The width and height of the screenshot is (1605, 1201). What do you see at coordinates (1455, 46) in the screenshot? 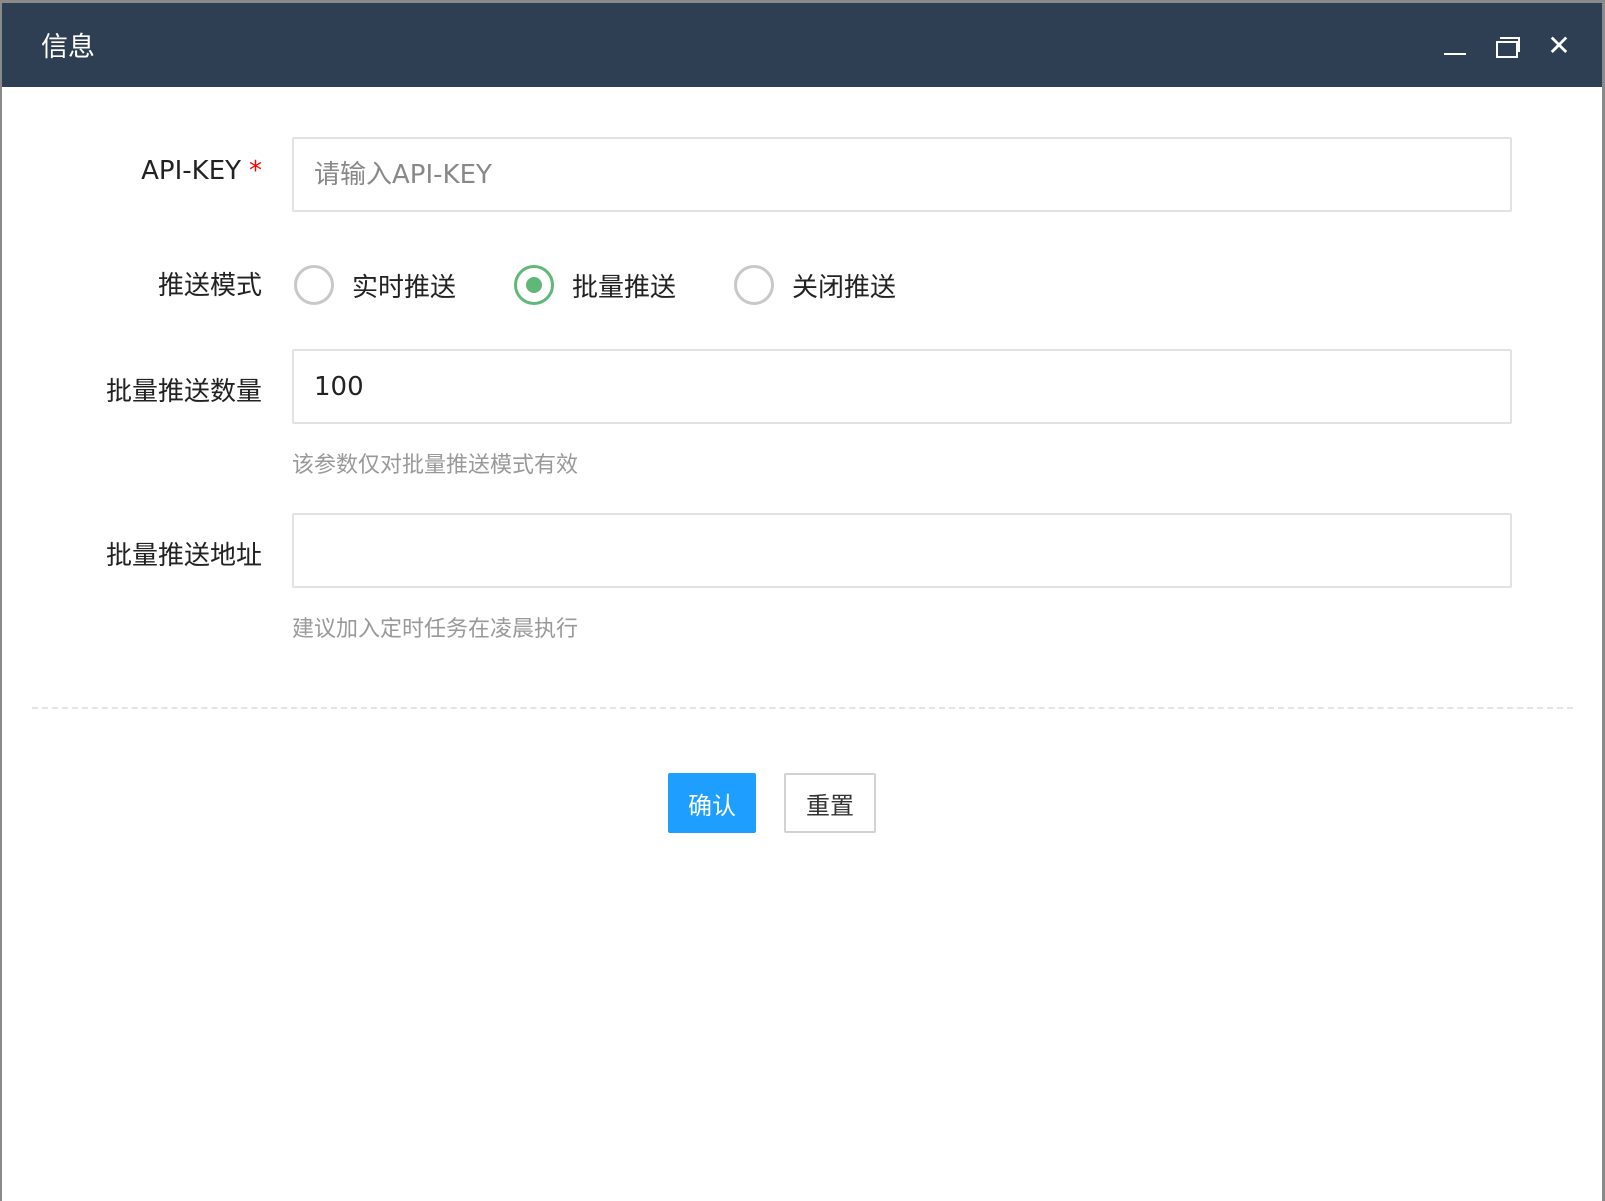
I see `minimize-icon` at bounding box center [1455, 46].